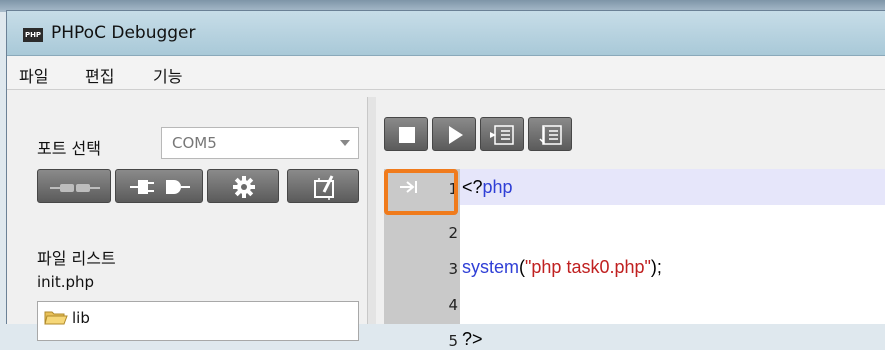 Image resolution: width=885 pixels, height=350 pixels. What do you see at coordinates (65, 282) in the screenshot?
I see `file-list-item: init.php` at bounding box center [65, 282].